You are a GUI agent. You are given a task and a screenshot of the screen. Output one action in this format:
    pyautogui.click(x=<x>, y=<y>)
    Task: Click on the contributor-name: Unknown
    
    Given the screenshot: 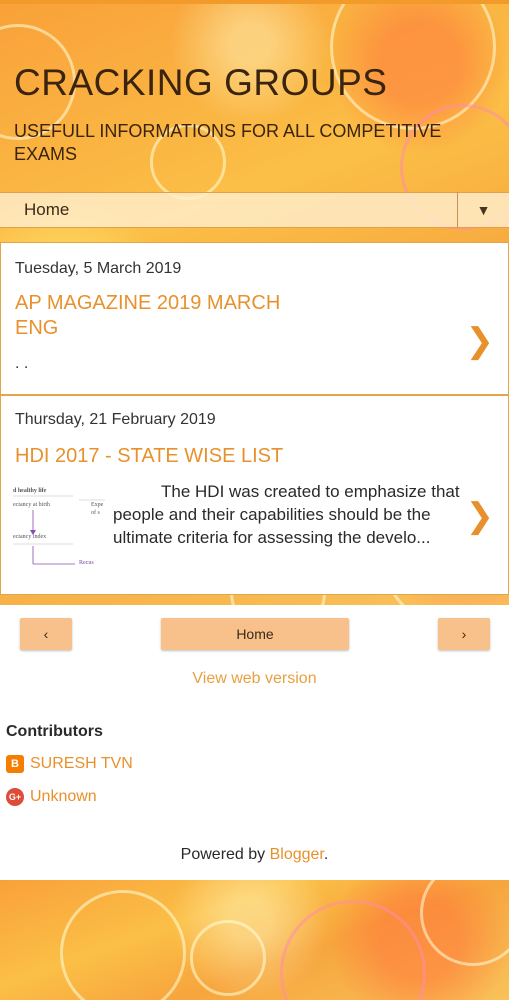 What is the action you would take?
    pyautogui.click(x=63, y=797)
    